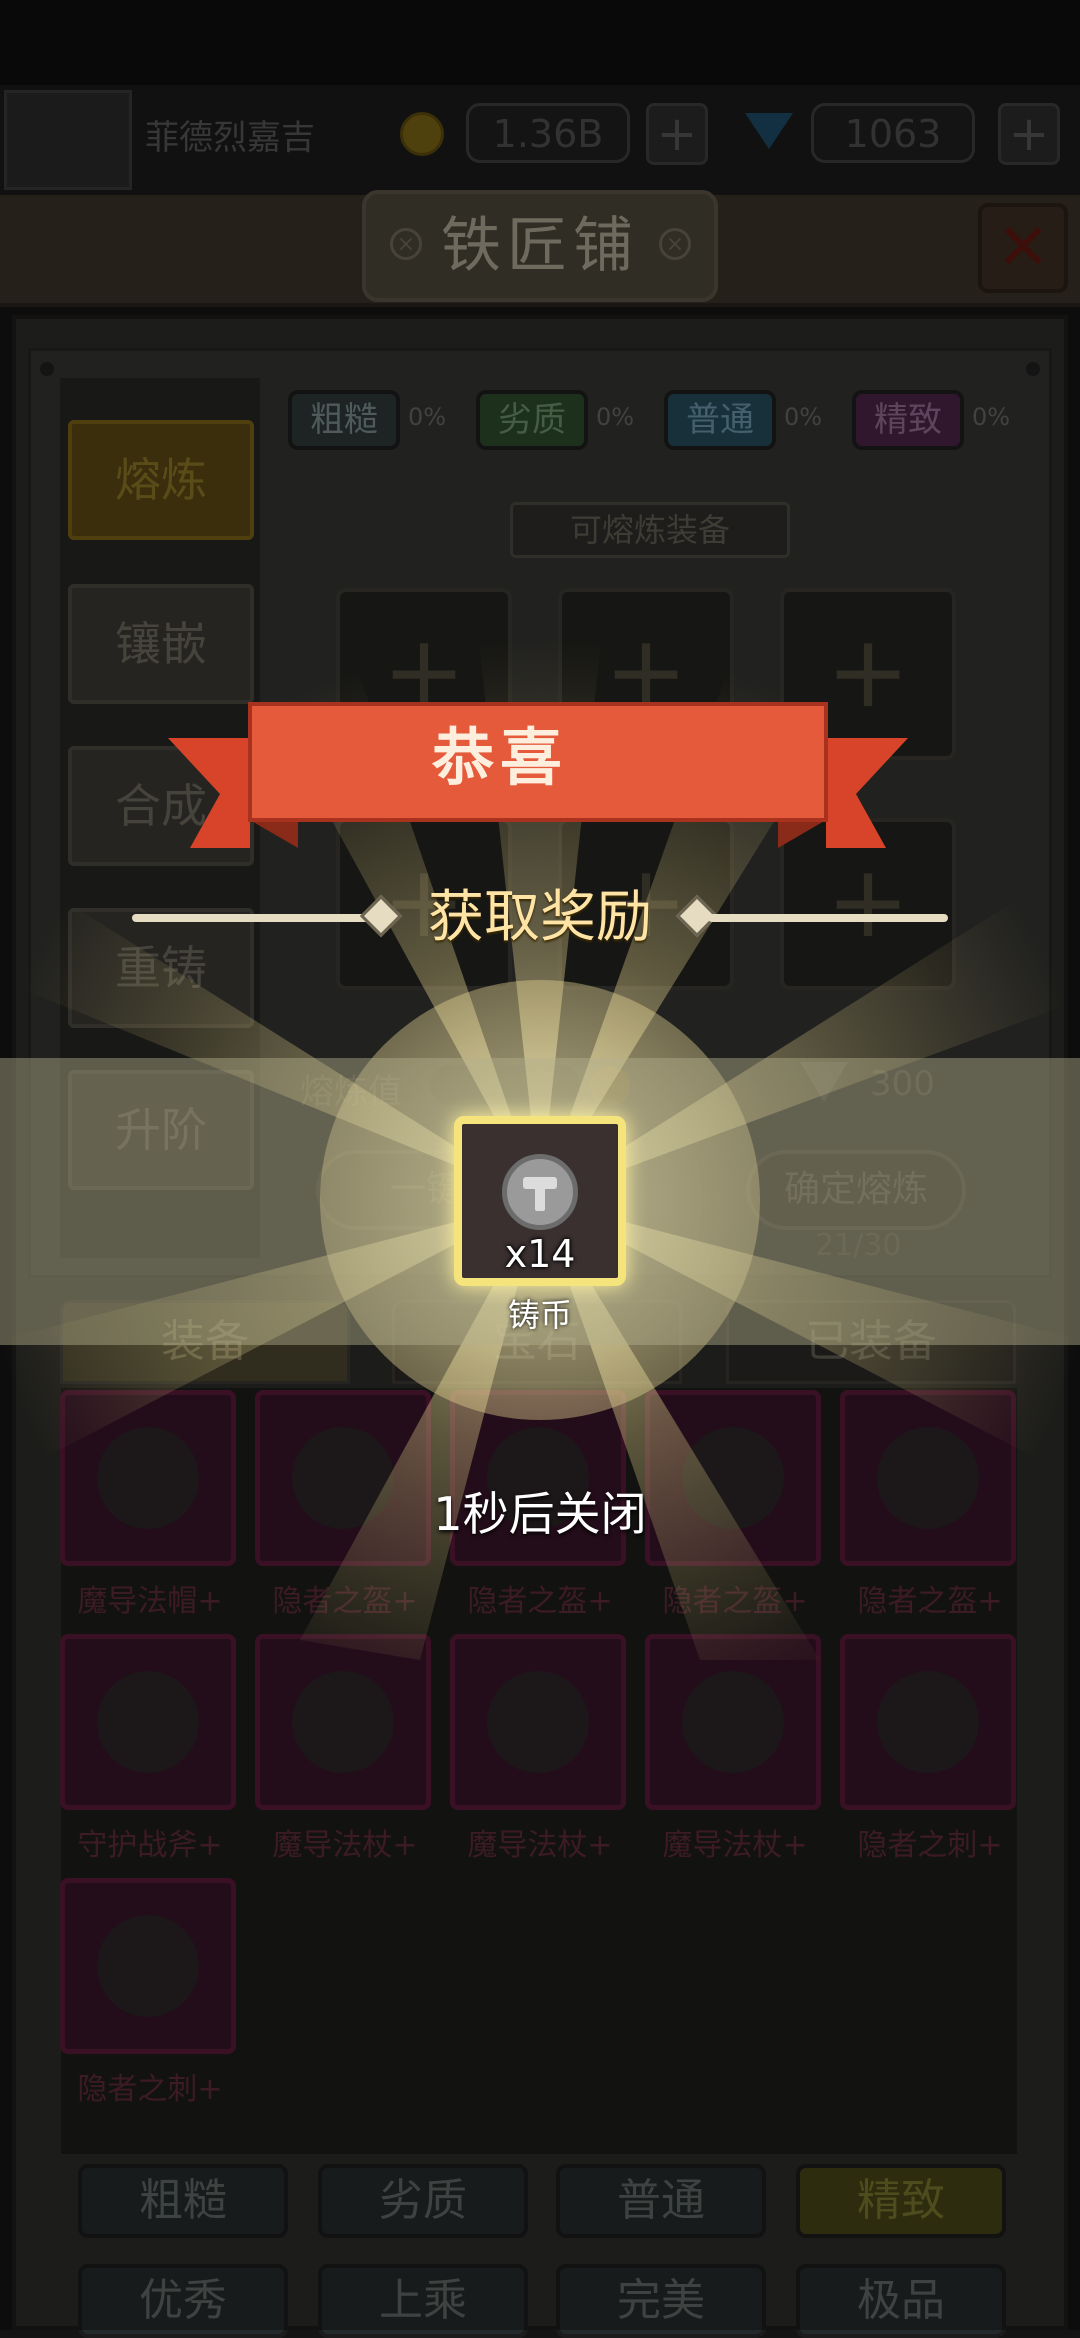 The width and height of the screenshot is (1080, 2338). What do you see at coordinates (540, 917) in the screenshot?
I see `reward-title: 获取奖励` at bounding box center [540, 917].